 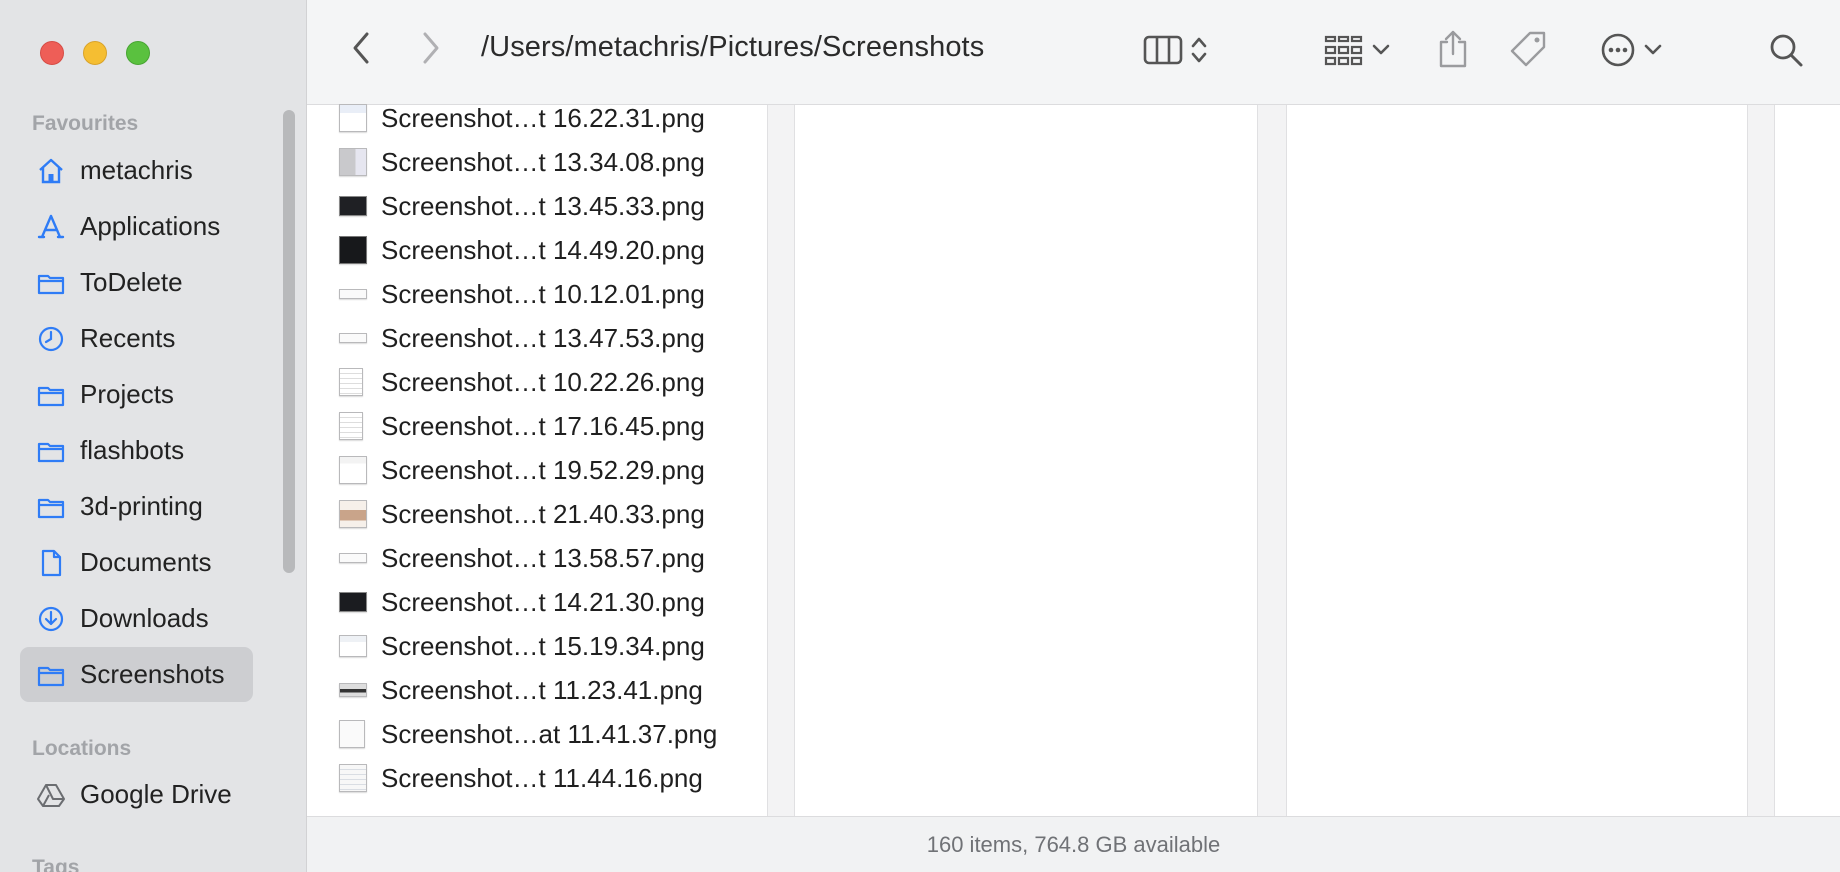 I want to click on file-name: Screenshot…t 13.34.08.png, so click(x=543, y=161).